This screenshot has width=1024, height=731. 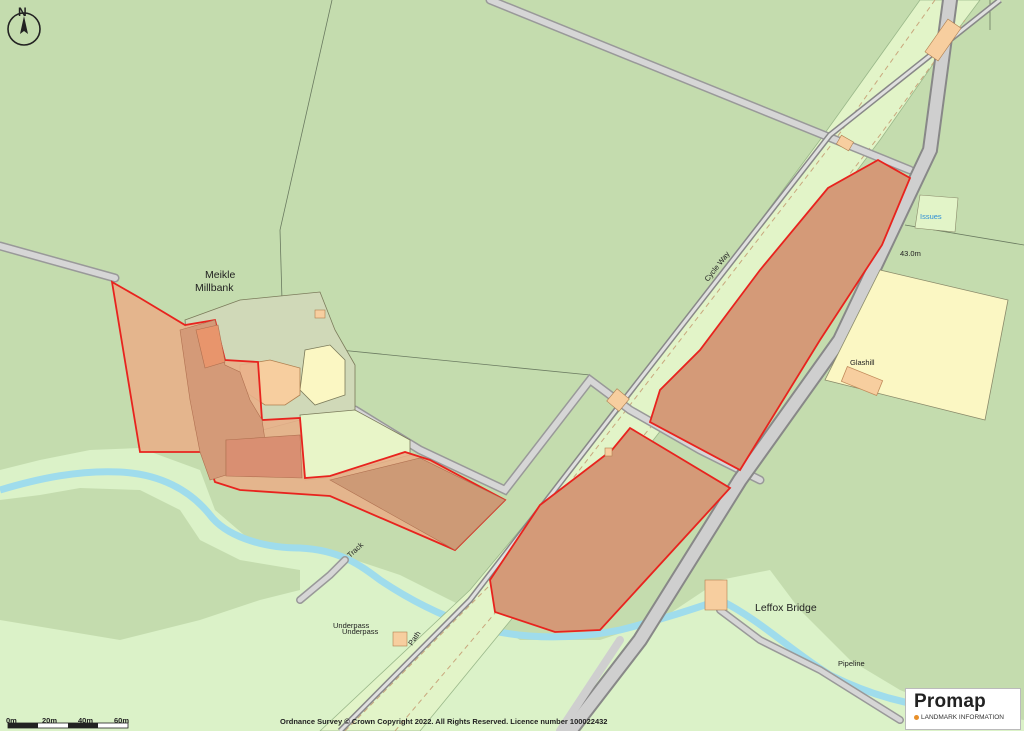 What do you see at coordinates (322, 375) in the screenshot?
I see `farm-garden` at bounding box center [322, 375].